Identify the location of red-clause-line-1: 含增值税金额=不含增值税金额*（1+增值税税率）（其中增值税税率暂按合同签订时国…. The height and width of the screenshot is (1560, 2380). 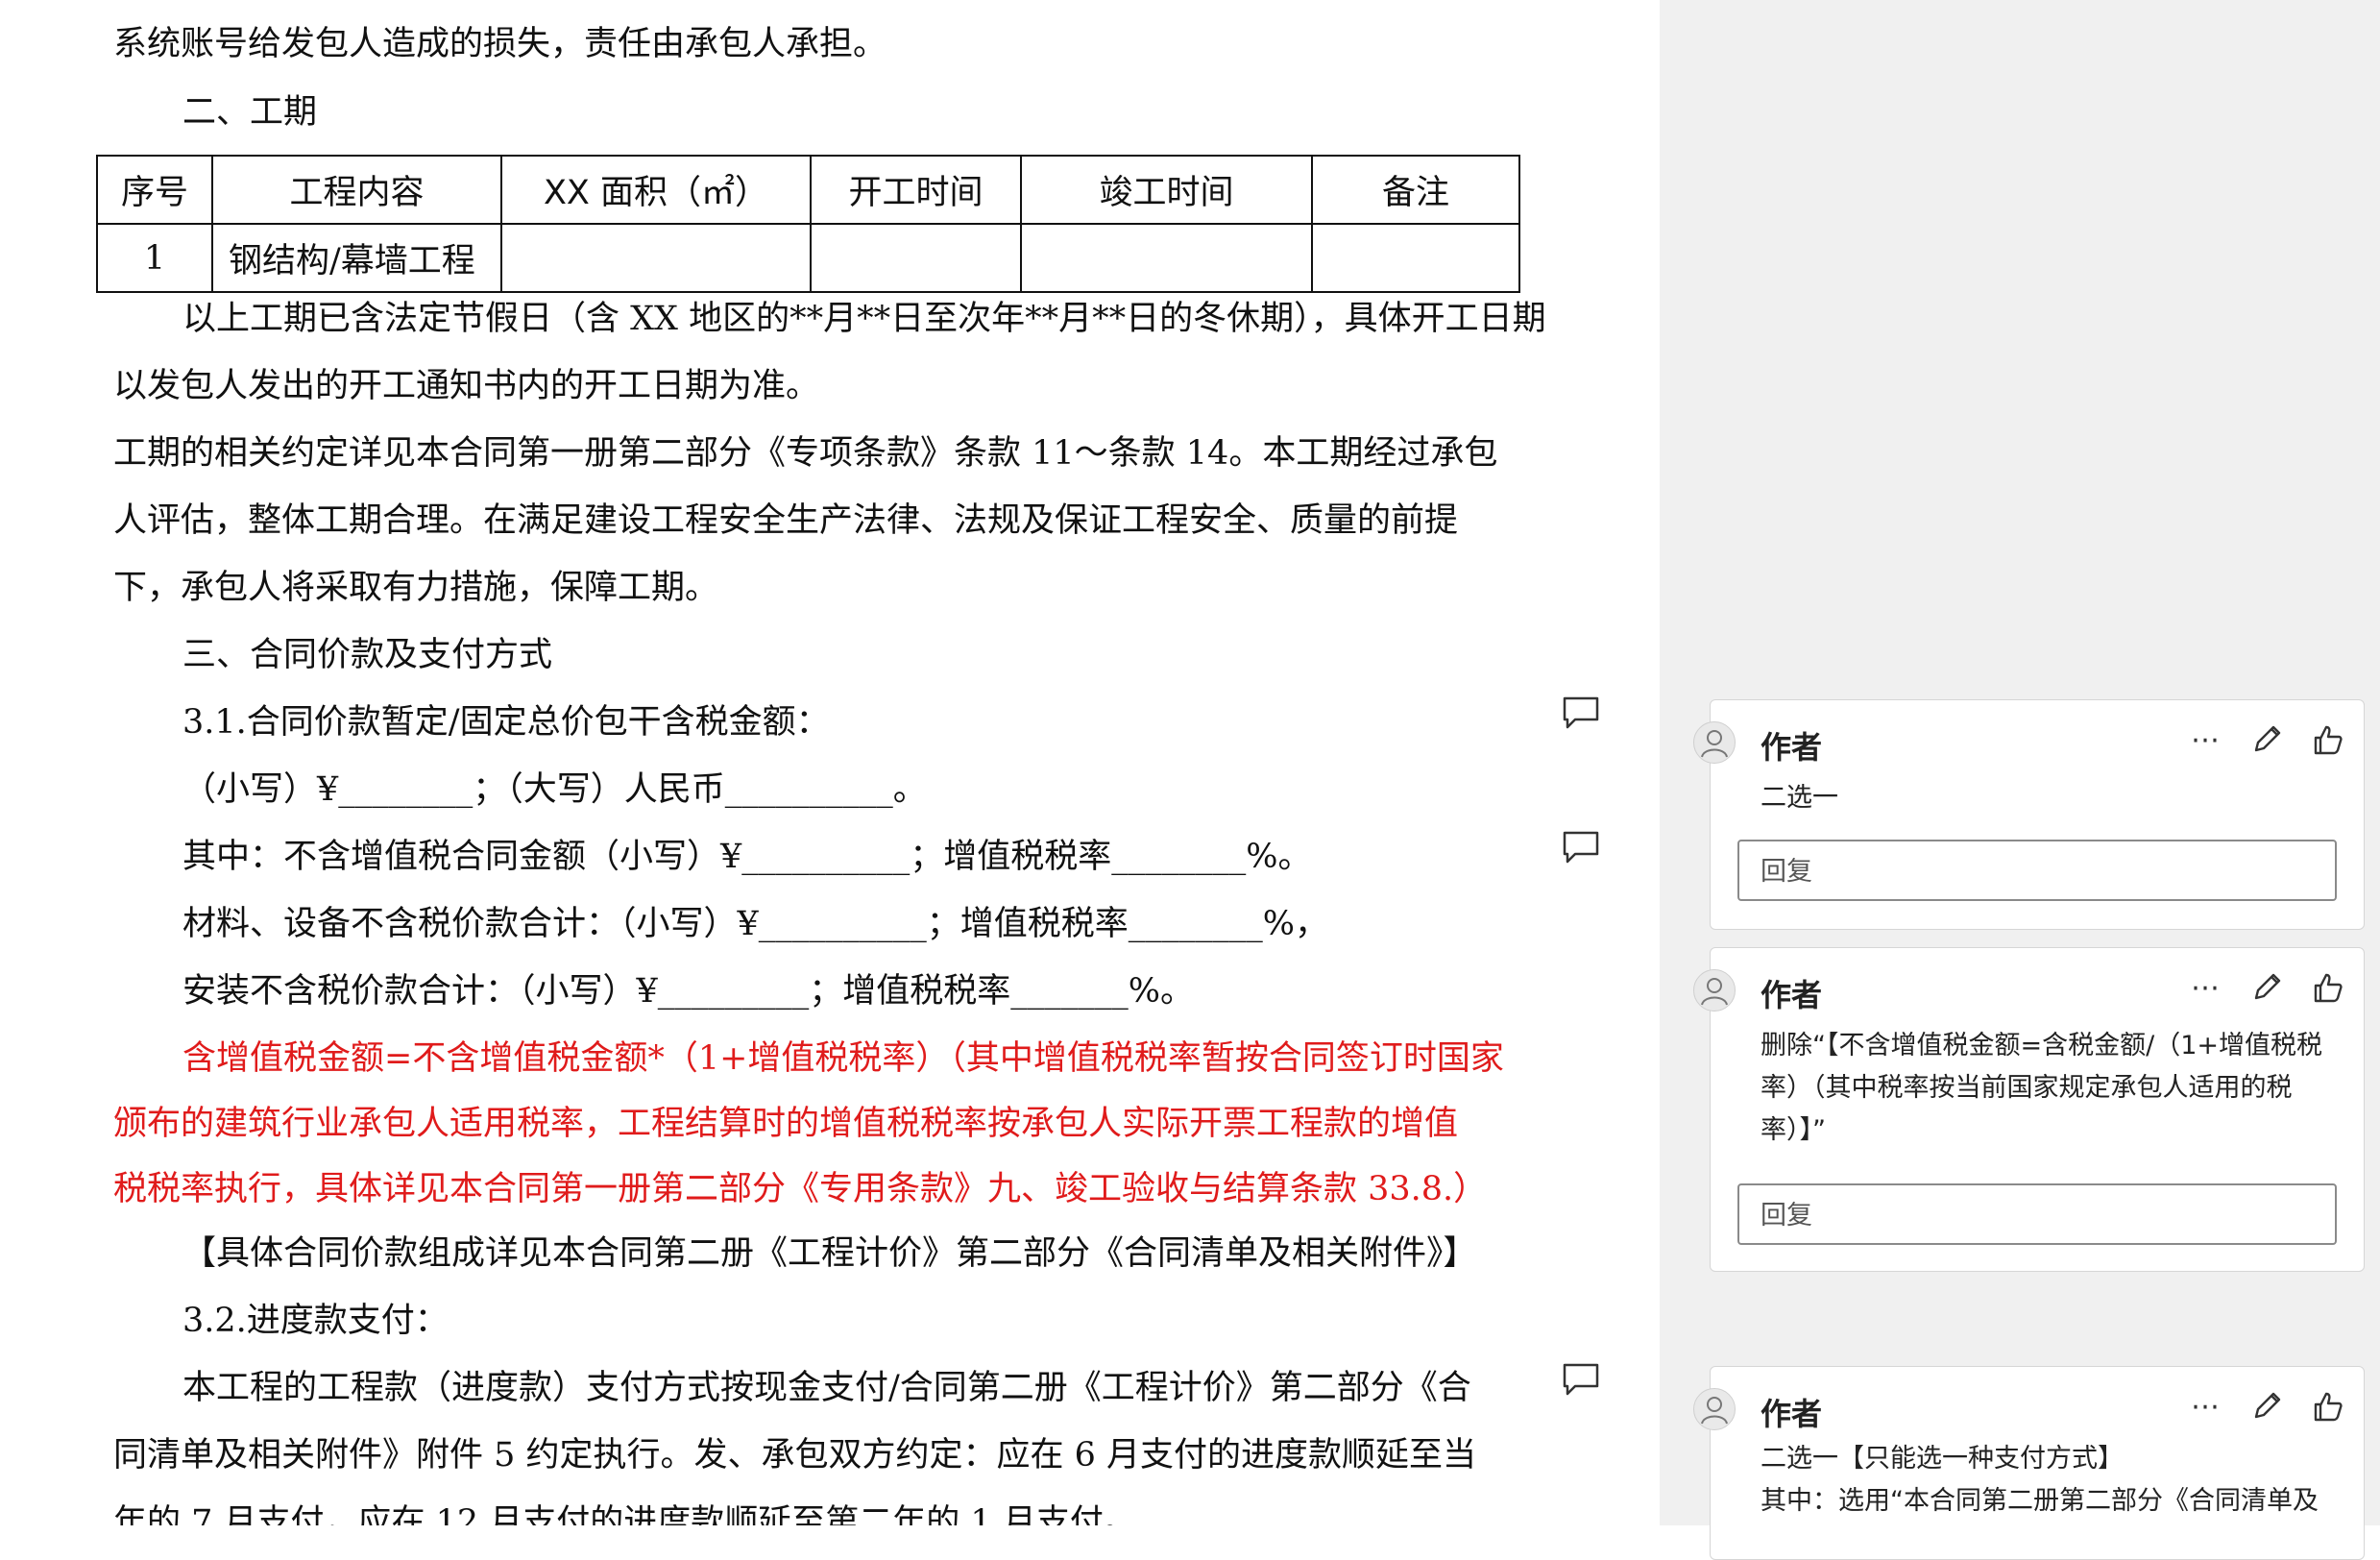
(843, 1059).